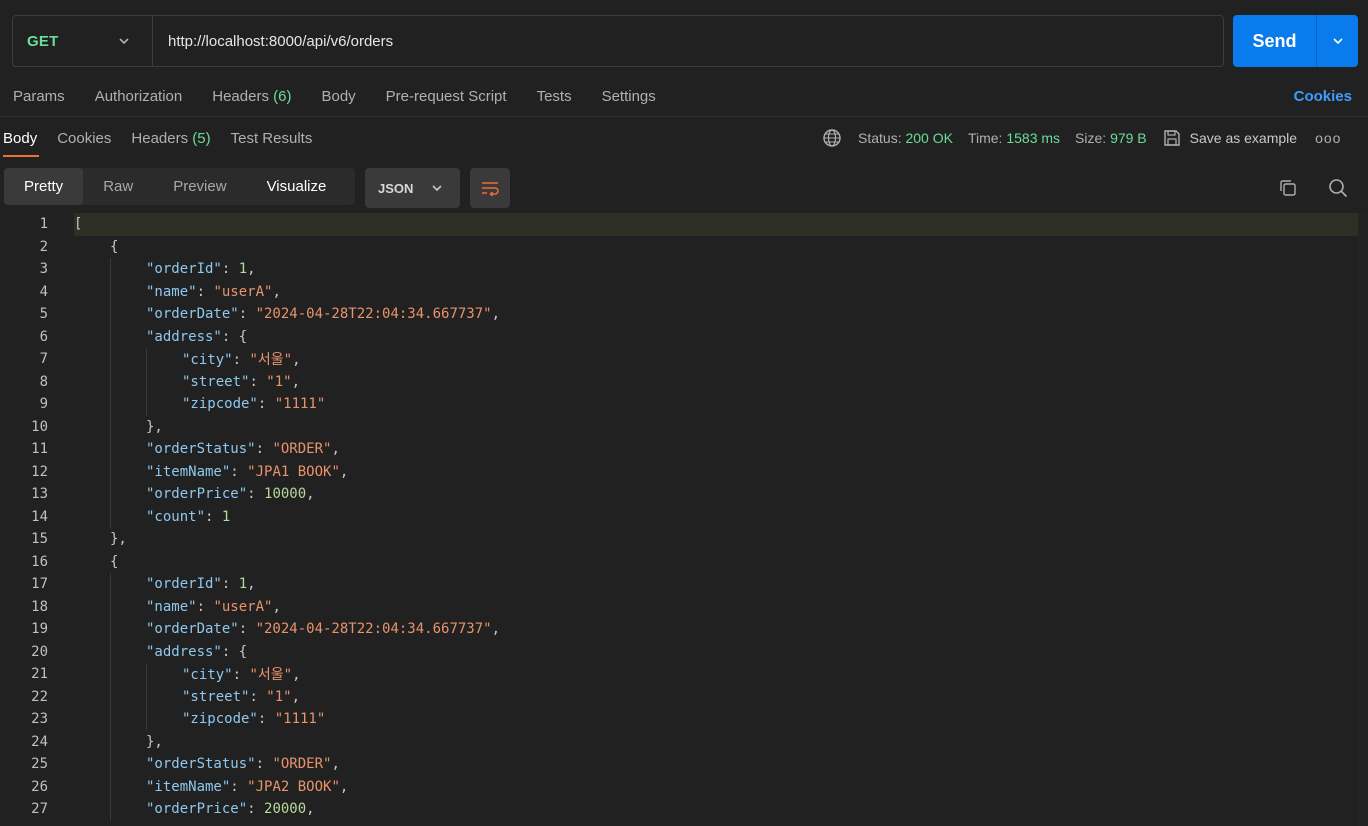 This screenshot has width=1368, height=826. What do you see at coordinates (1275, 41) in the screenshot?
I see `send-button: Send` at bounding box center [1275, 41].